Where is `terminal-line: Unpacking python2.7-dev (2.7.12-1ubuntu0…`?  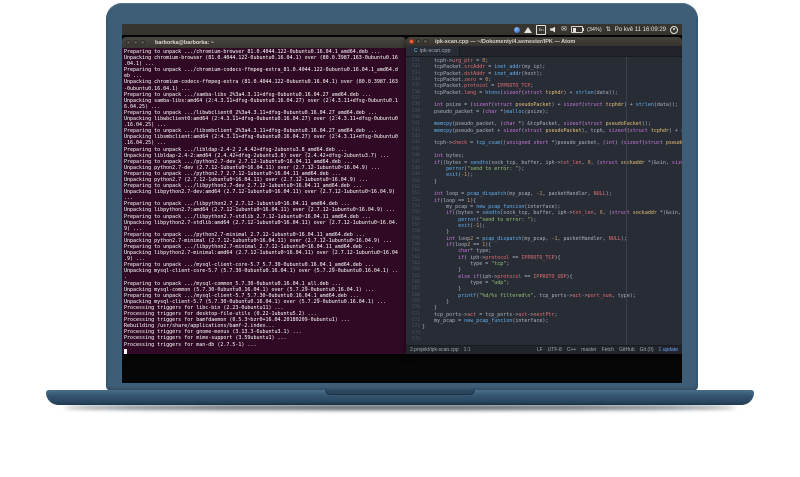 terminal-line: Unpacking python2.7-dev (2.7.12-1ubuntu0… is located at coordinates (252, 167).